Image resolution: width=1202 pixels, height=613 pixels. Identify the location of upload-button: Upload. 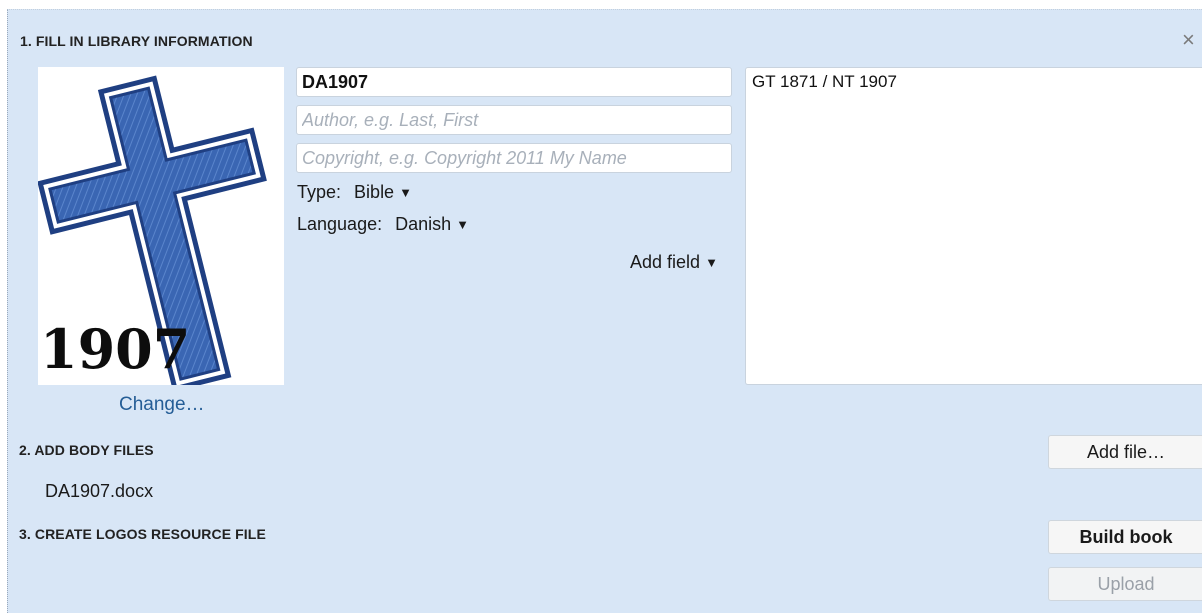
(1125, 584).